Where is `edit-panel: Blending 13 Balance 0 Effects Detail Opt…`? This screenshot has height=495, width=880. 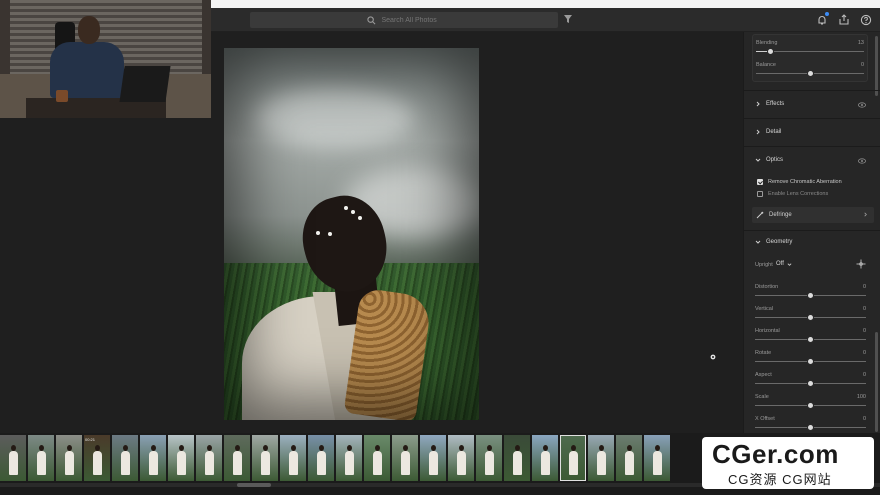 edit-panel: Blending 13 Balance 0 Effects Detail Opt… is located at coordinates (811, 236).